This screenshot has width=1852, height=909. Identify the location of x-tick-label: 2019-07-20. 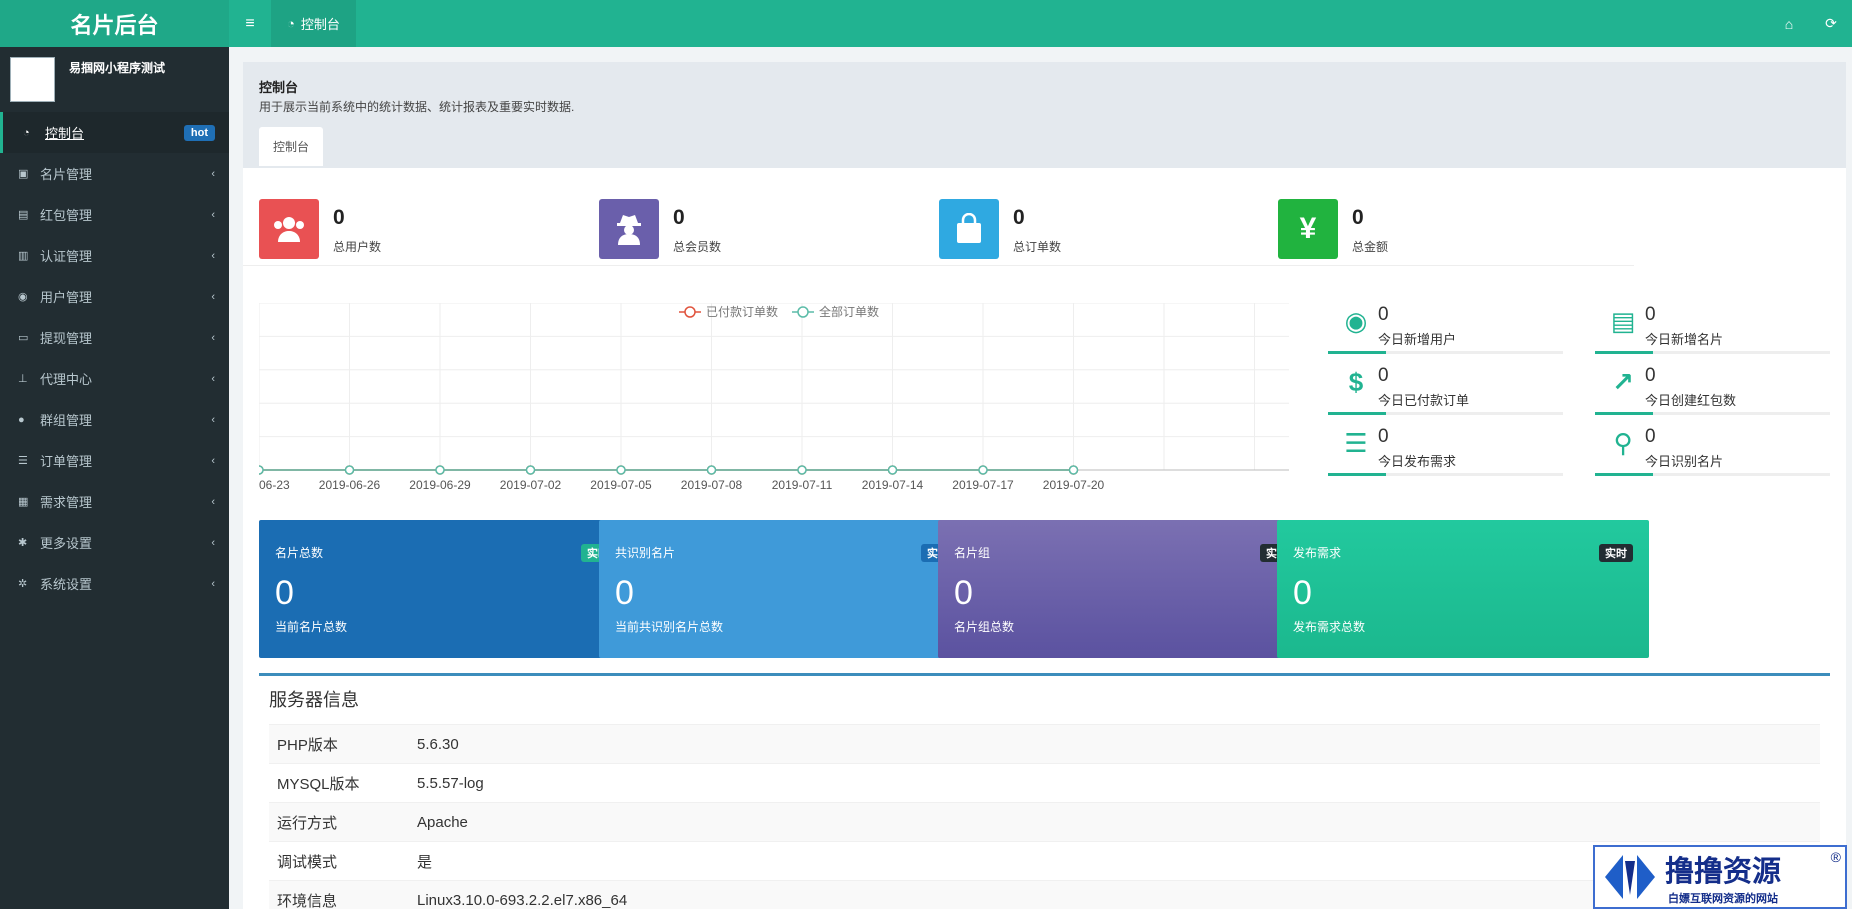
(1074, 485).